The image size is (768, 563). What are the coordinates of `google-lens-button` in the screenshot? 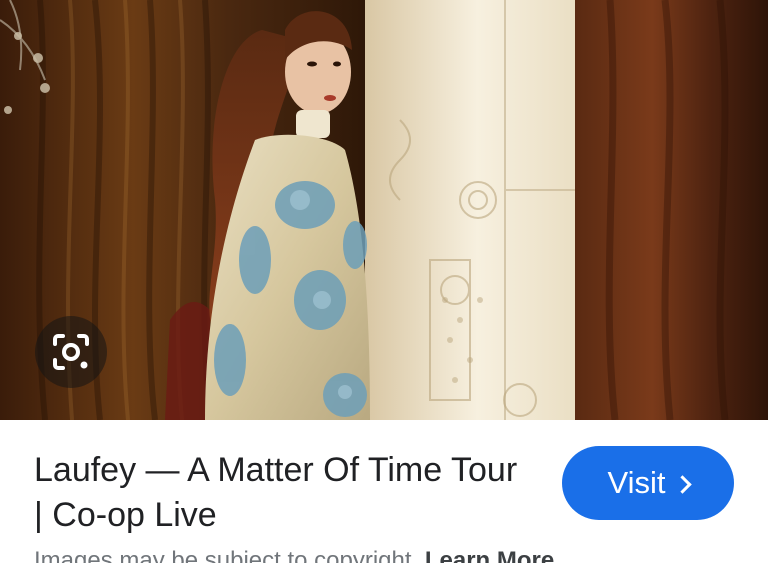 It's located at (71, 352).